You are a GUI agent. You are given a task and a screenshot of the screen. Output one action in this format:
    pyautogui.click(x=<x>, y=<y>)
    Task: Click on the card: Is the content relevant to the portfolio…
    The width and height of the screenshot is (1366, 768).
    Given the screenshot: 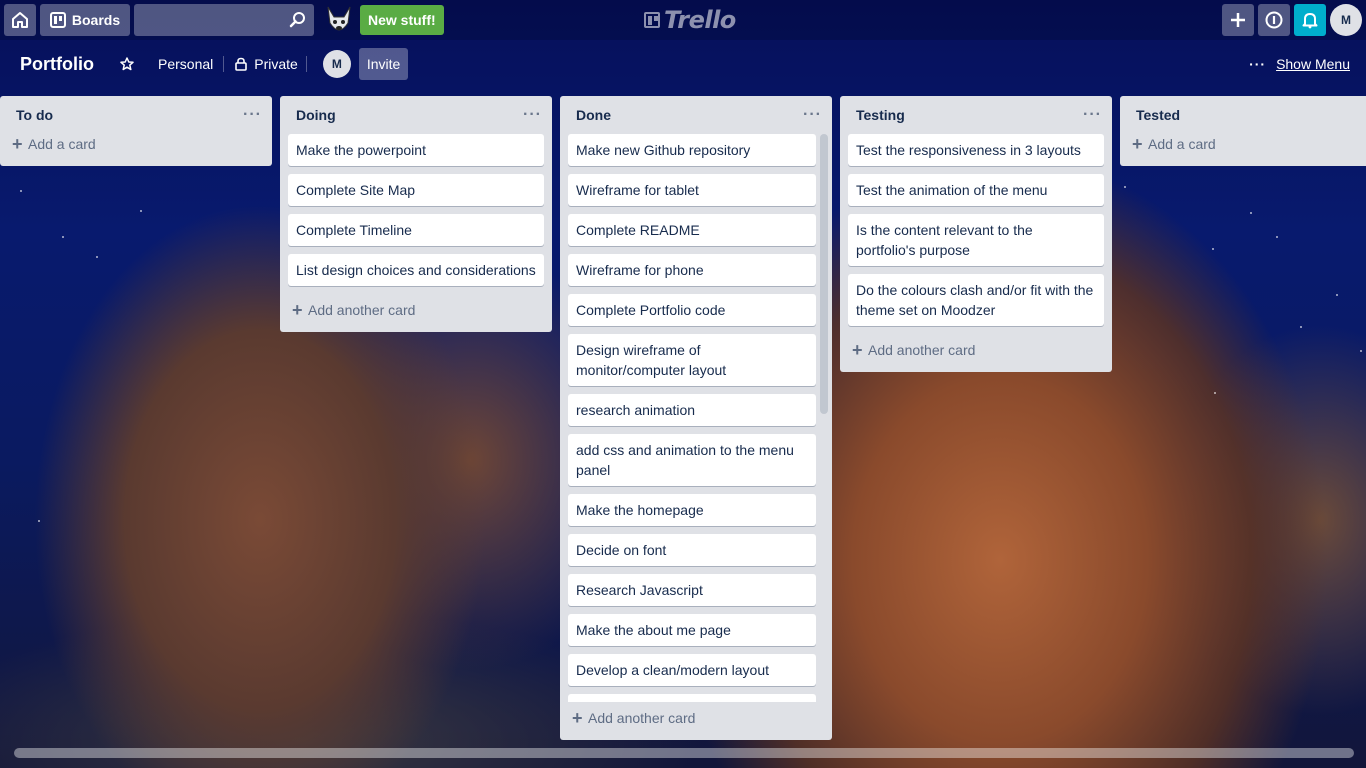 What is the action you would take?
    pyautogui.click(x=976, y=240)
    